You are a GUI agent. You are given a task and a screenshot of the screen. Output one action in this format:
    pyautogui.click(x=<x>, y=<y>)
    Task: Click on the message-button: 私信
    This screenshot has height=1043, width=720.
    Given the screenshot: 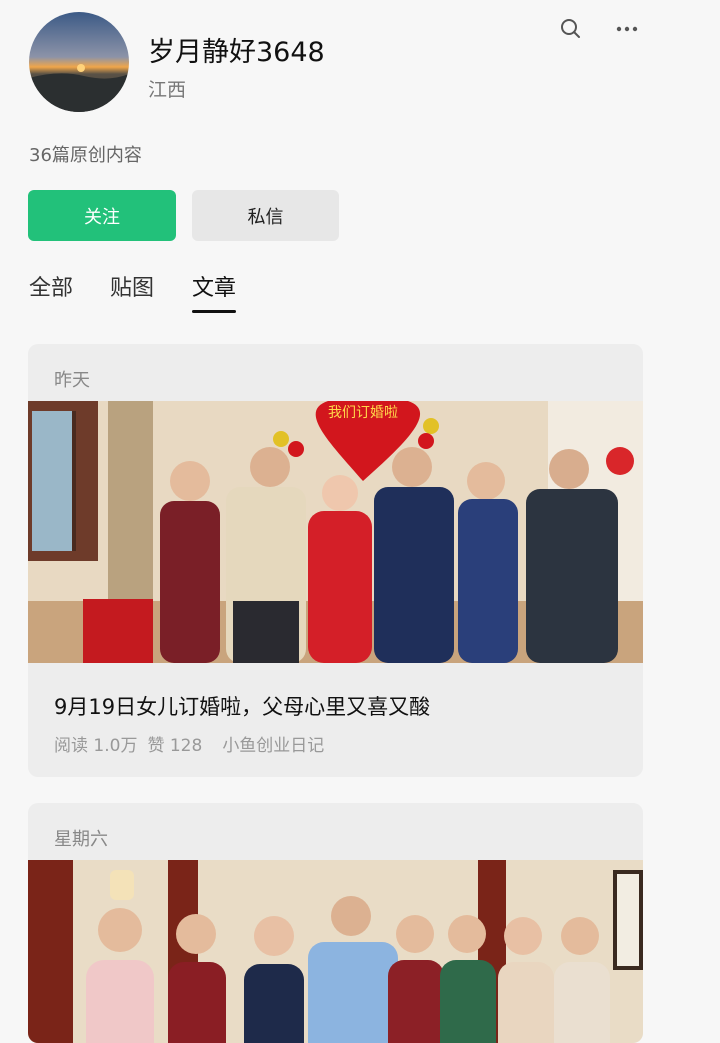 What is the action you would take?
    pyautogui.click(x=265, y=215)
    